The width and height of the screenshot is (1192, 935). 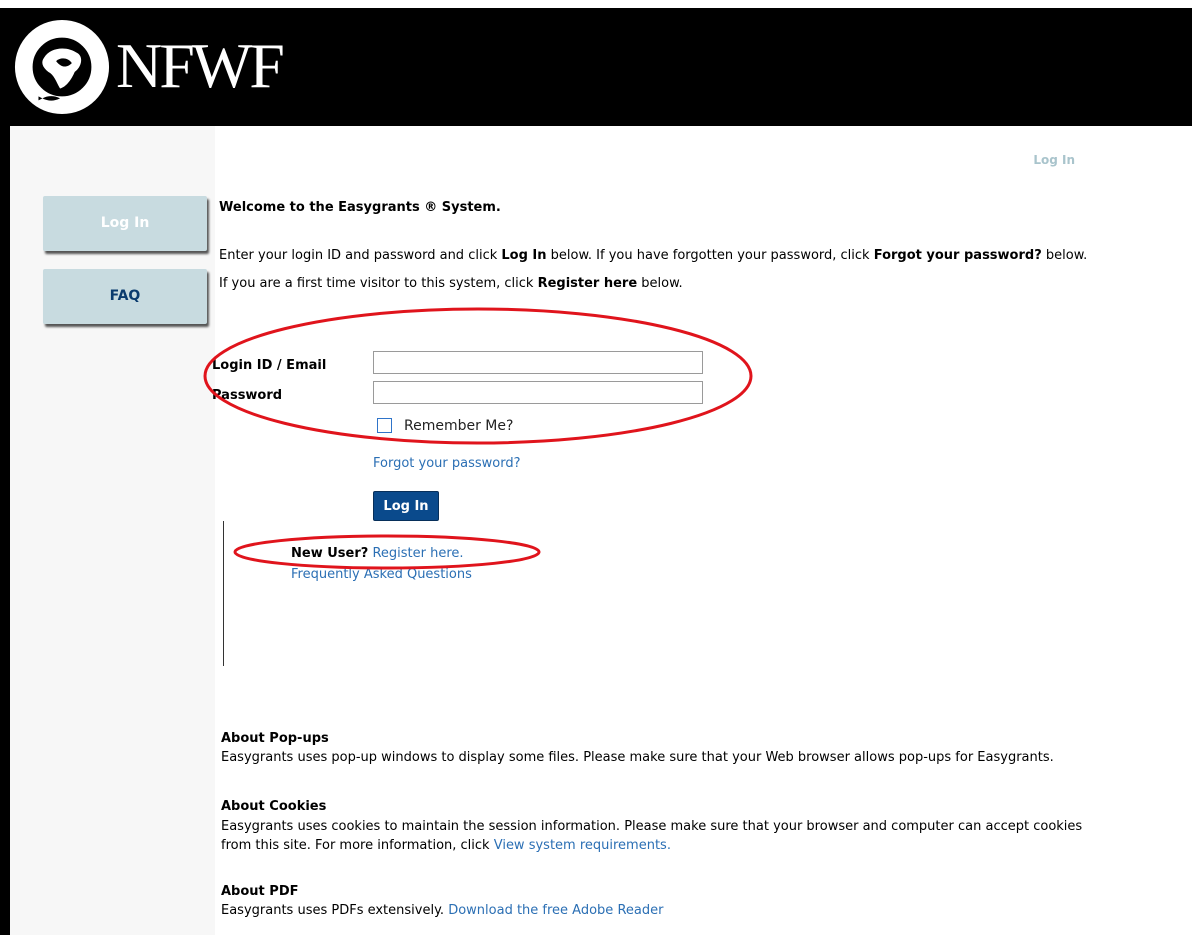 What do you see at coordinates (596, 67) in the screenshot?
I see `site-header: NFWF` at bounding box center [596, 67].